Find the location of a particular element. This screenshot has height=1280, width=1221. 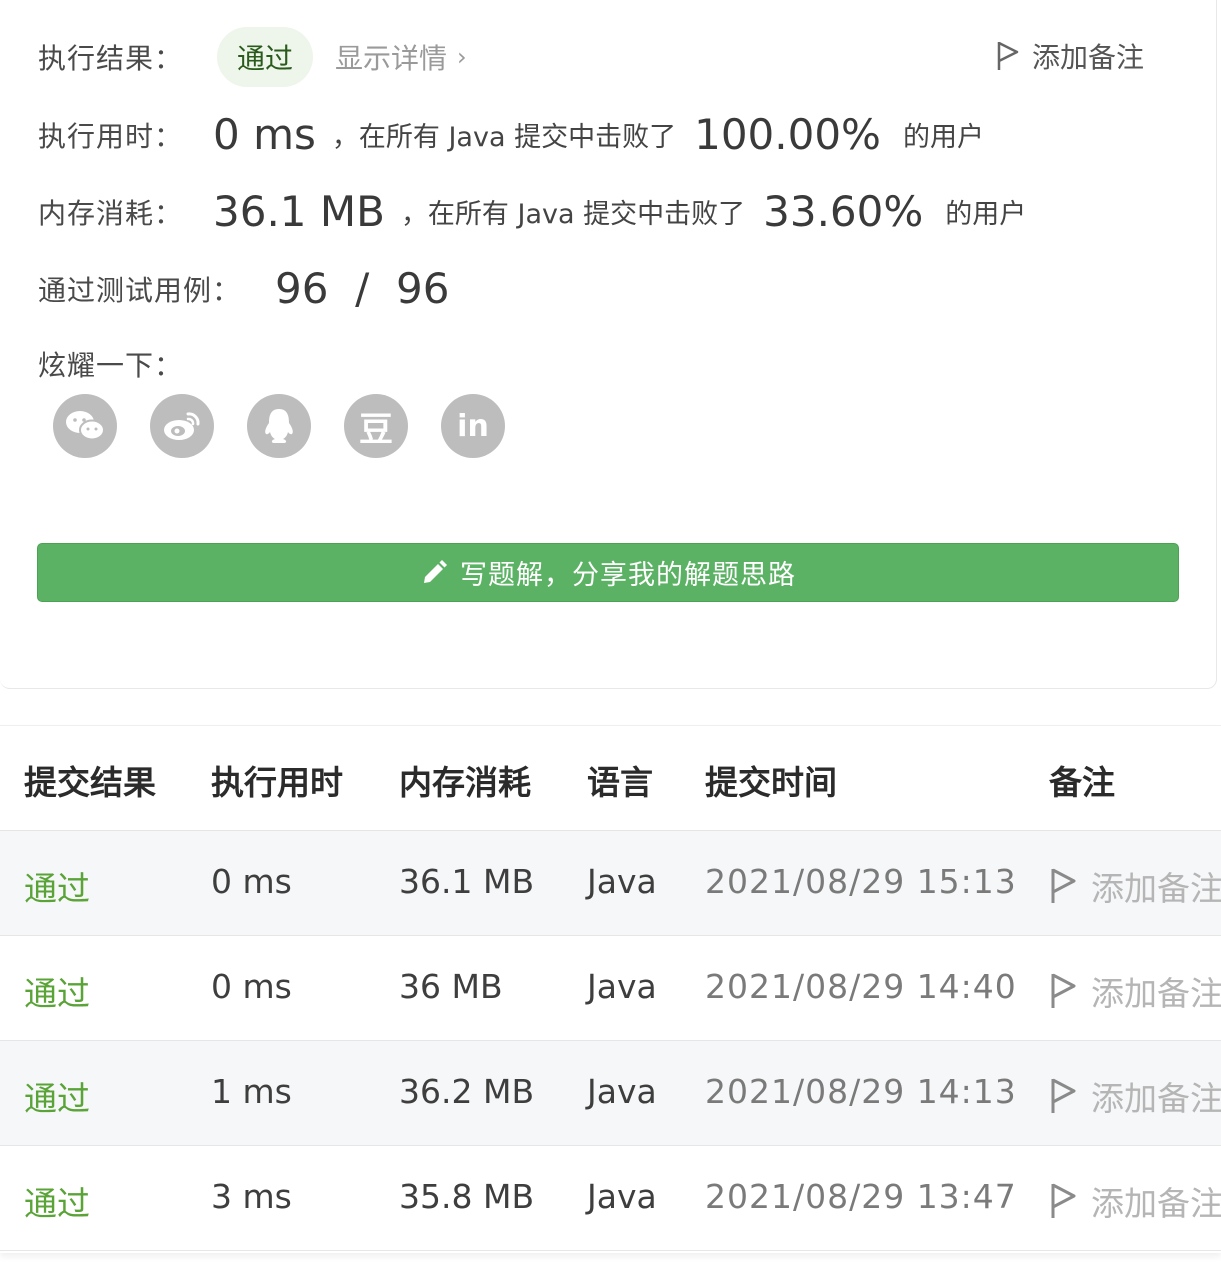

chevron-right-icon: › is located at coordinates (462, 57).